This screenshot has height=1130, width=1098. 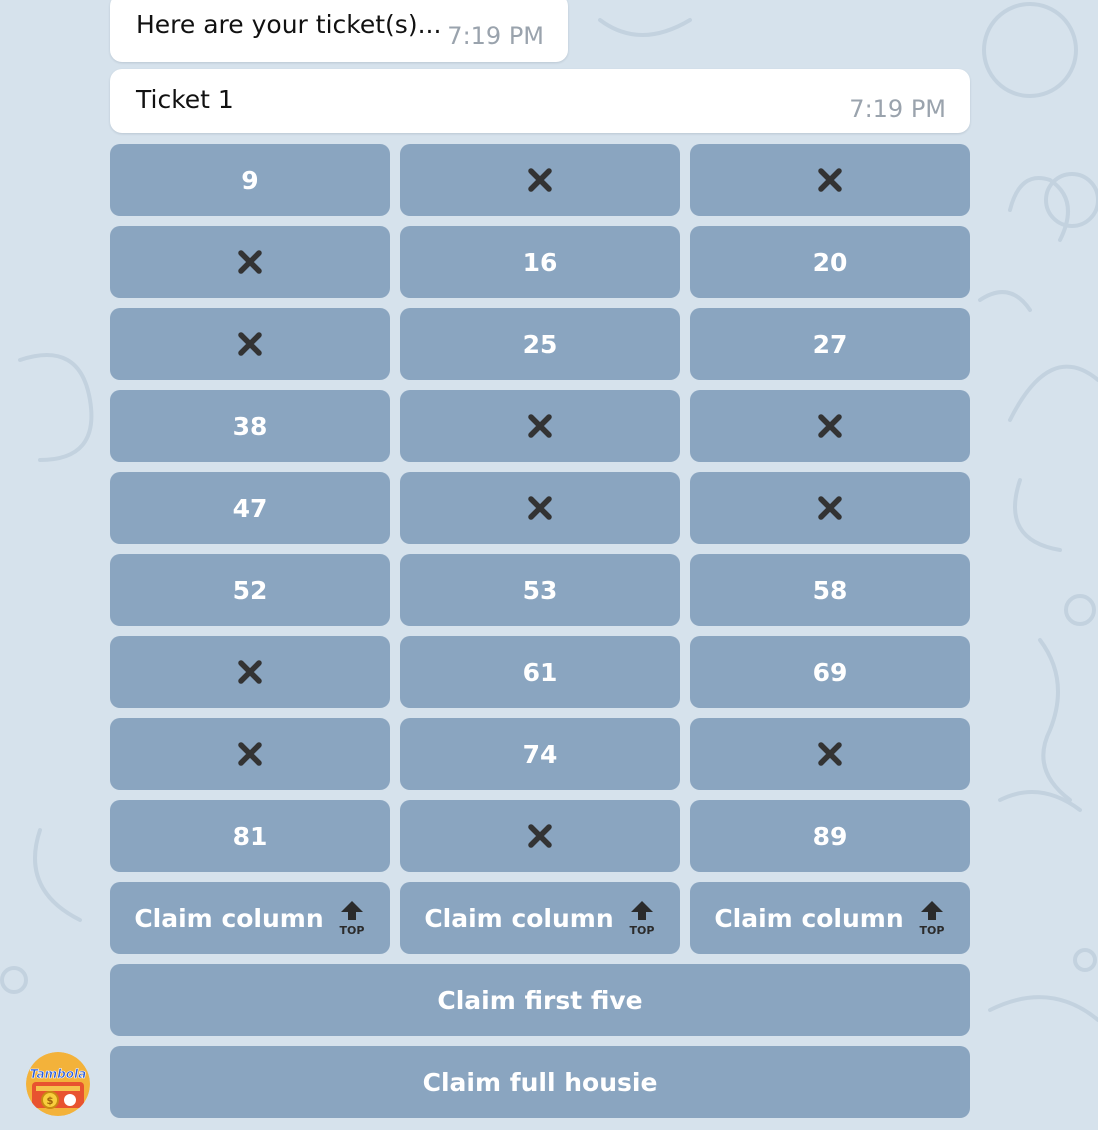 I want to click on ticket-number-button: 20, so click(x=830, y=262).